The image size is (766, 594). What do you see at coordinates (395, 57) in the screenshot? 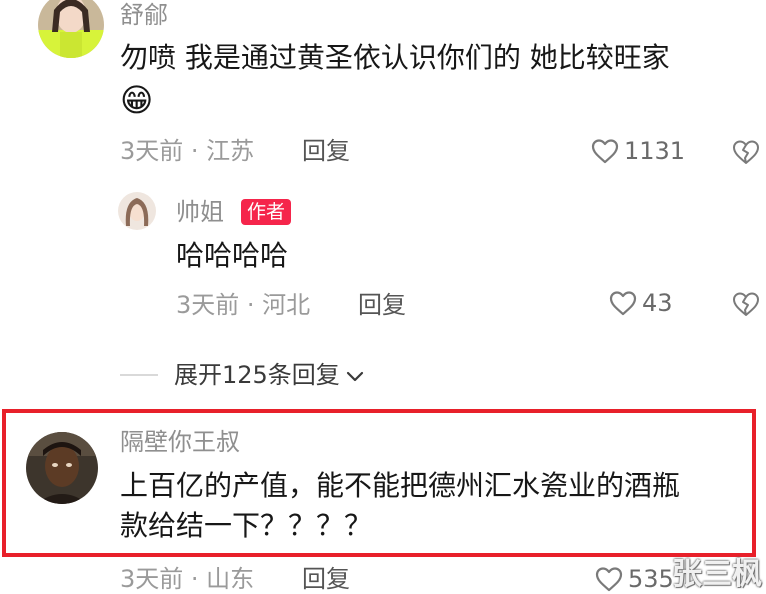
I see `comment-text: 勿喷 我是通过黄圣依认识你们的 她比较旺家` at bounding box center [395, 57].